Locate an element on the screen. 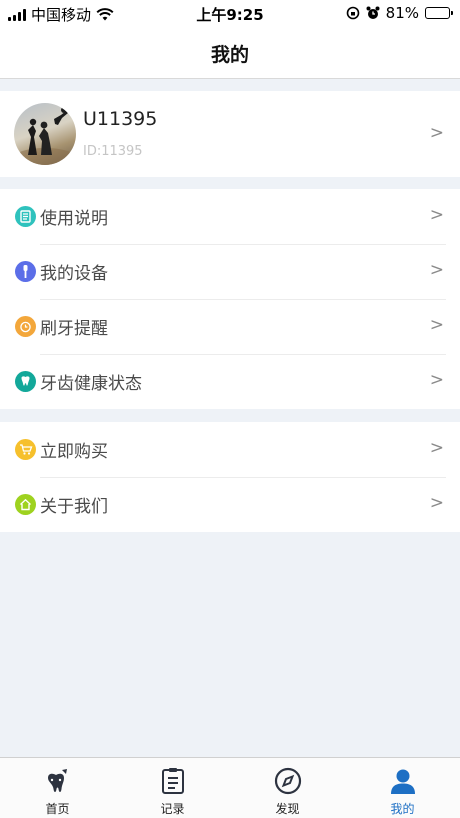 The height and width of the screenshot is (818, 460). menu-item-label: 立即购买 is located at coordinates (74, 452).